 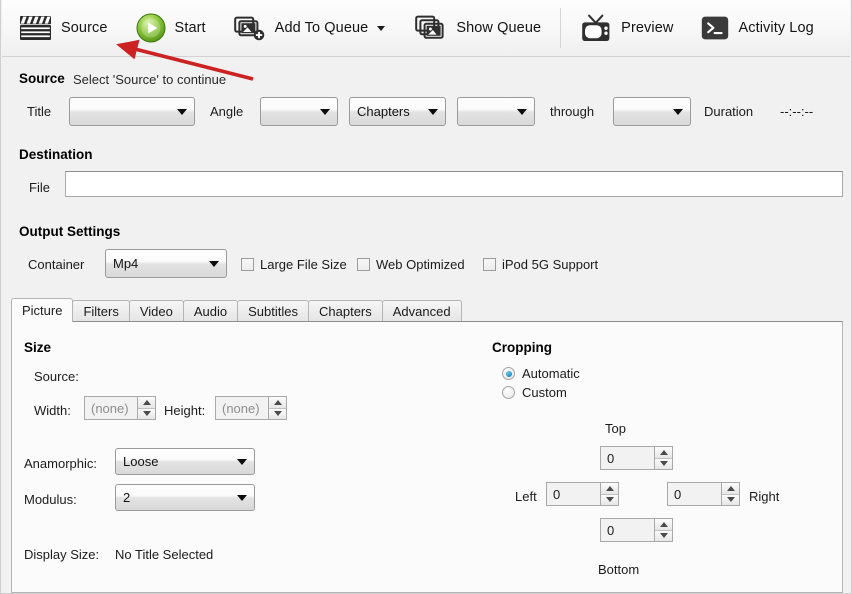 I want to click on modulus-dropdown: 2, so click(x=185, y=497).